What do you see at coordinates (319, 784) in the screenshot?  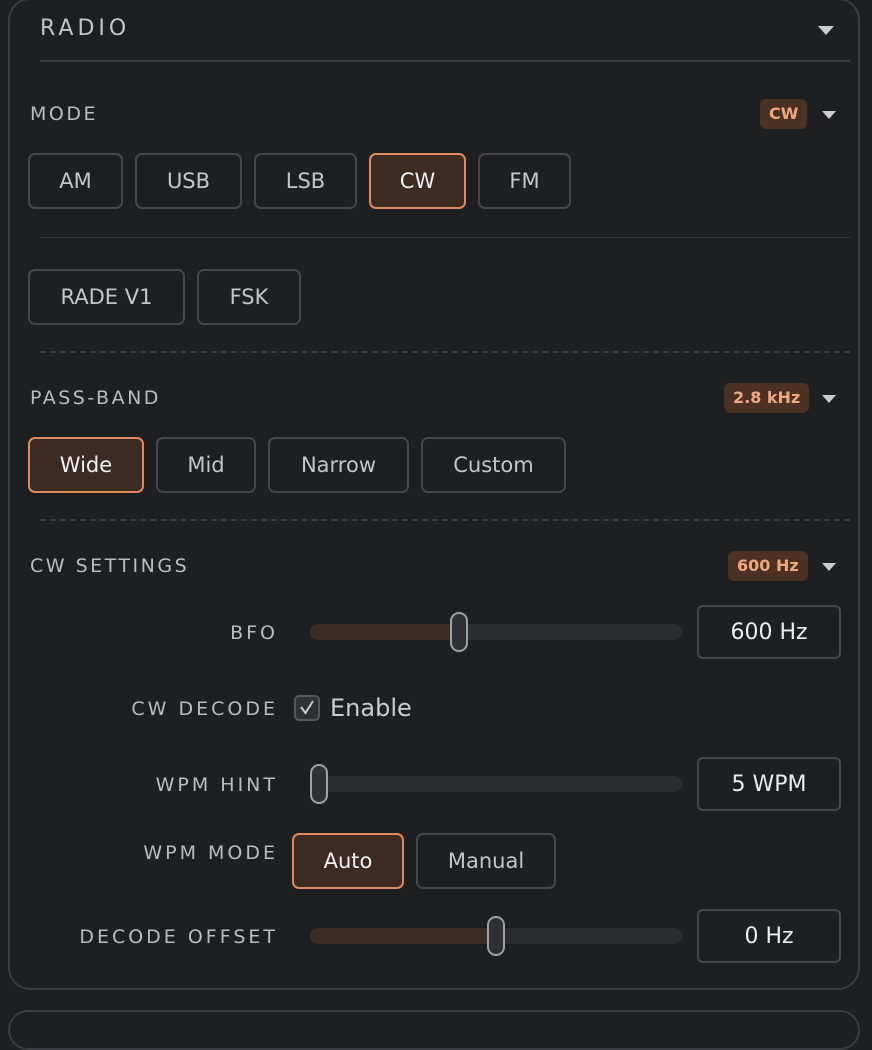 I see `wpm-hint-slider-thumb` at bounding box center [319, 784].